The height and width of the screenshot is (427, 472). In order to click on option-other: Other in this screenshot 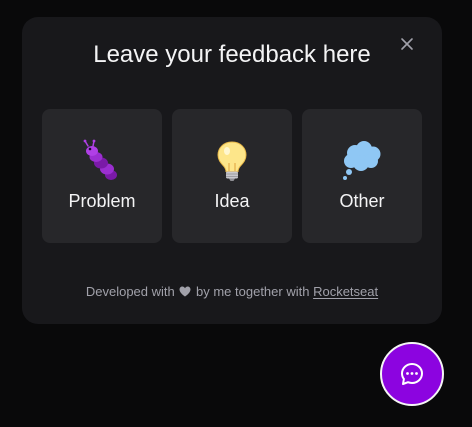, I will do `click(362, 176)`.